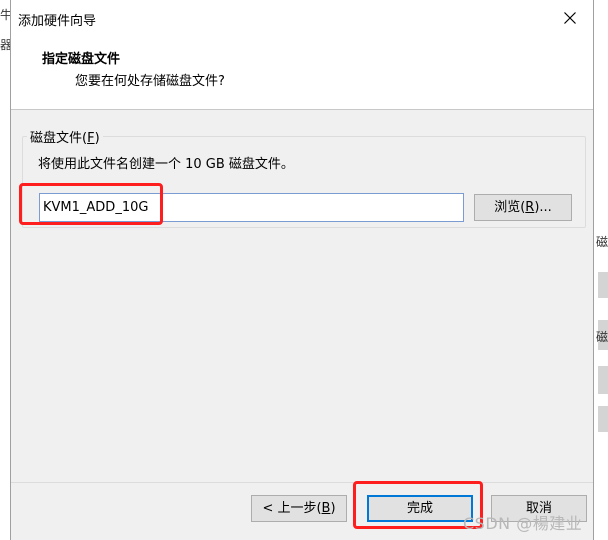 The image size is (608, 540). I want to click on disk-filename-input, so click(251, 207).